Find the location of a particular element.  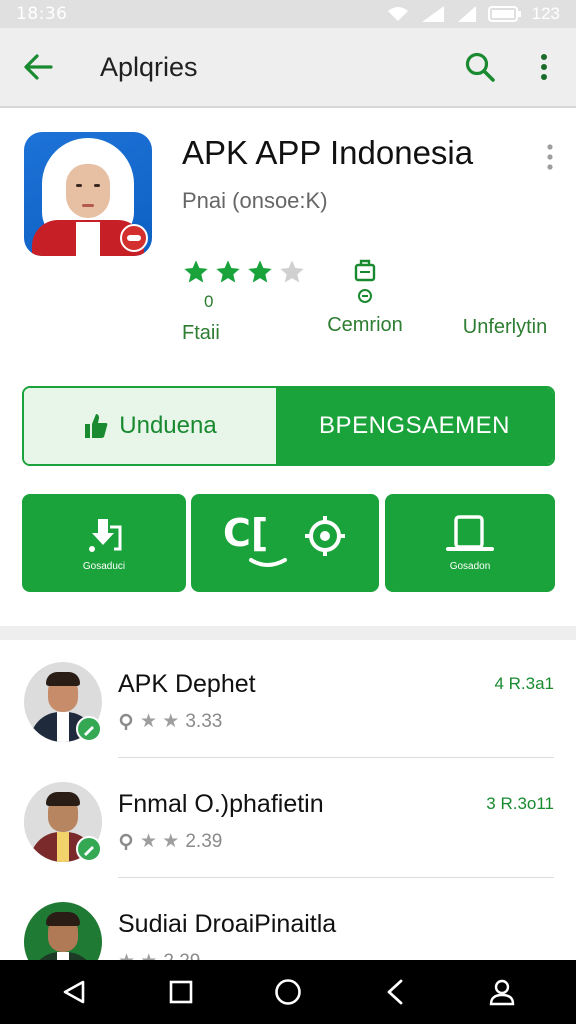

list-item: Fnmal O.)phafietin ★ ★ 2.39 3 R.3o11 is located at coordinates (288, 819).